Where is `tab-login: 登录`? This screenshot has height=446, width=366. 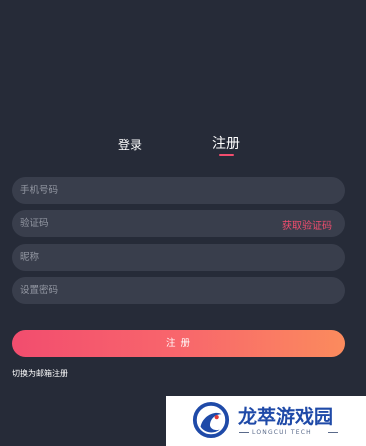 tab-login: 登录 is located at coordinates (130, 144).